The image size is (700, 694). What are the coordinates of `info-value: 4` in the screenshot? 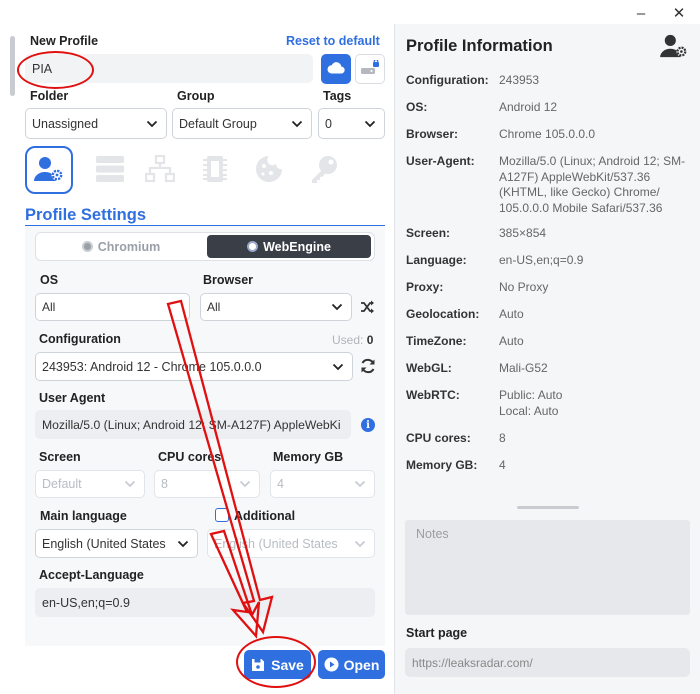 It's located at (502, 465).